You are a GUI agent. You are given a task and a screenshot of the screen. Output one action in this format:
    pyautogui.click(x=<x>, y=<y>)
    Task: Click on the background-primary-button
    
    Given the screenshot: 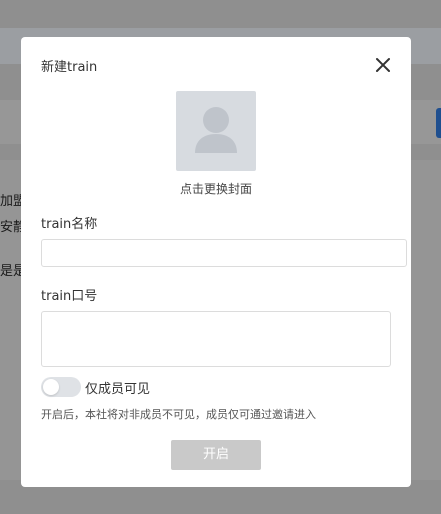 What is the action you would take?
    pyautogui.click(x=438, y=123)
    